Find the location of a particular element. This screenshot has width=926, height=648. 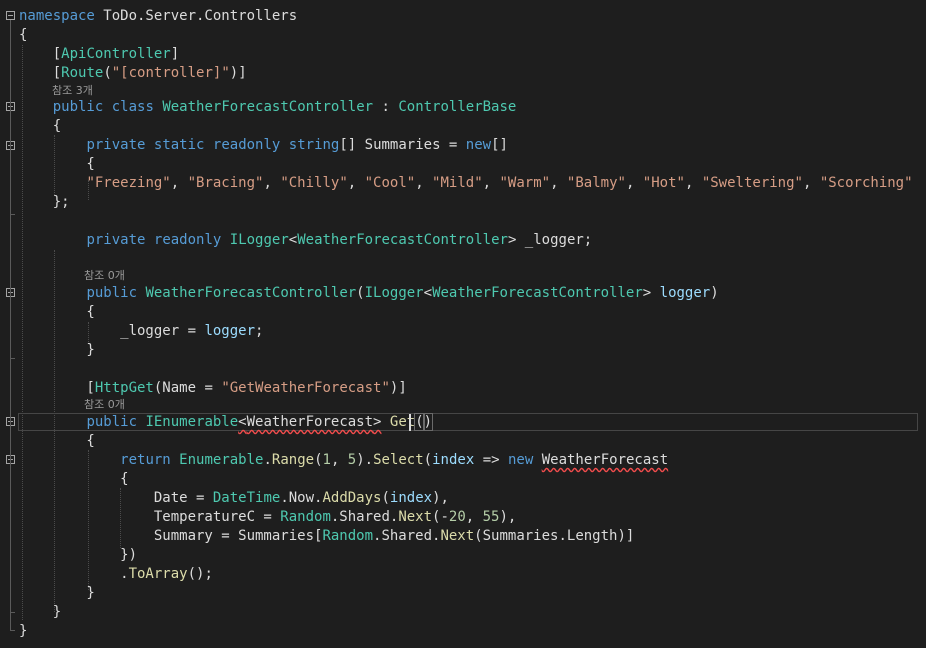

code-token: Get is located at coordinates (402, 422).